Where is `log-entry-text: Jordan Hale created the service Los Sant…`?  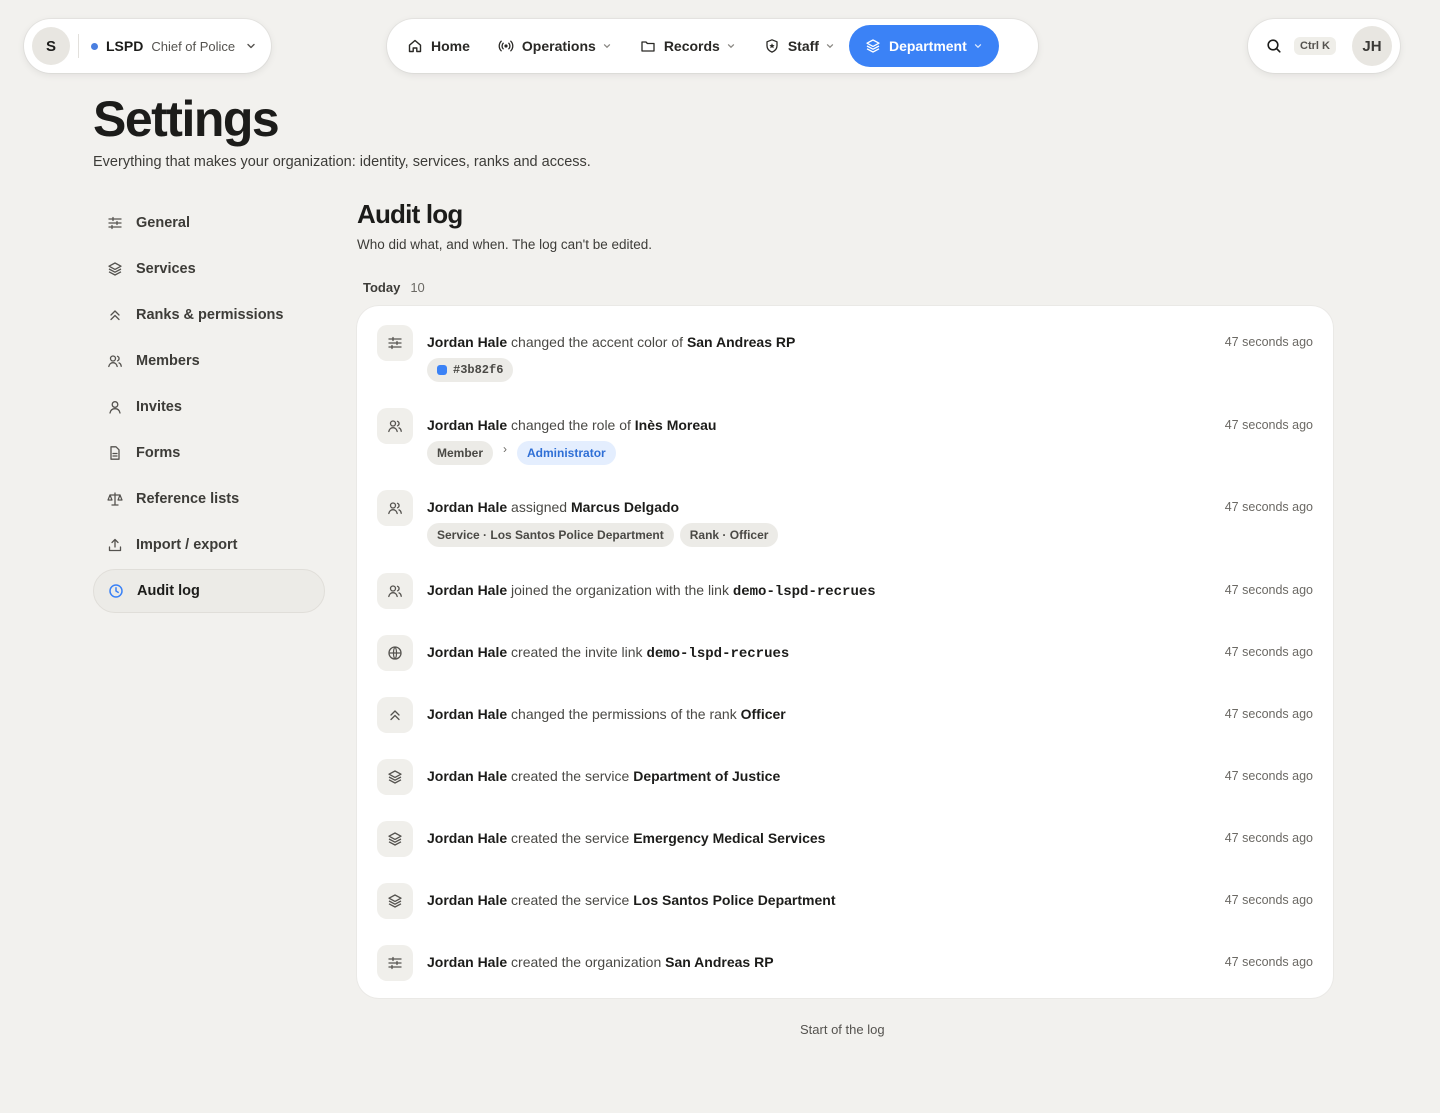 log-entry-text: Jordan Hale created the service Los Sant… is located at coordinates (631, 900).